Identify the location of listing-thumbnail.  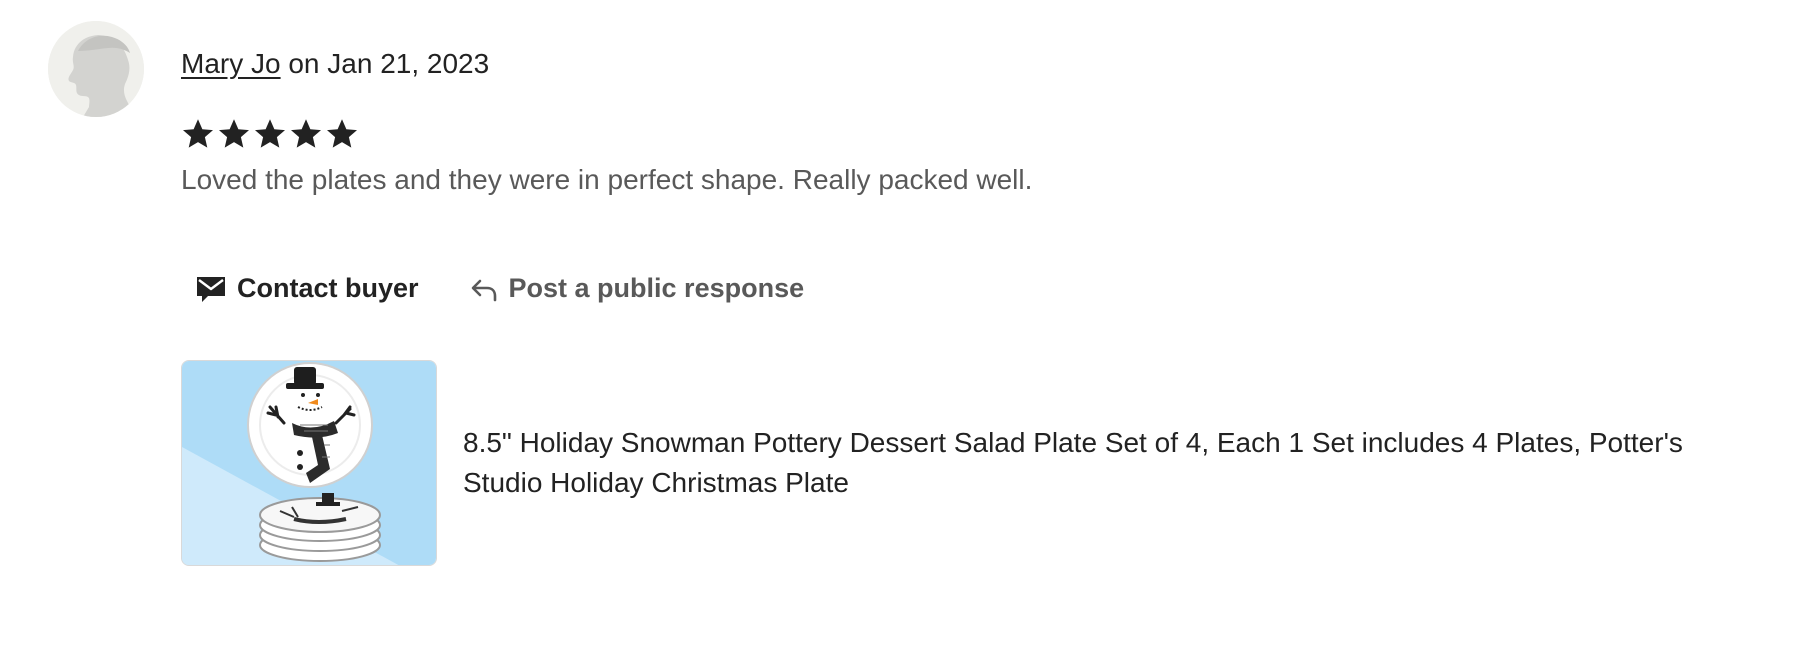
(309, 463).